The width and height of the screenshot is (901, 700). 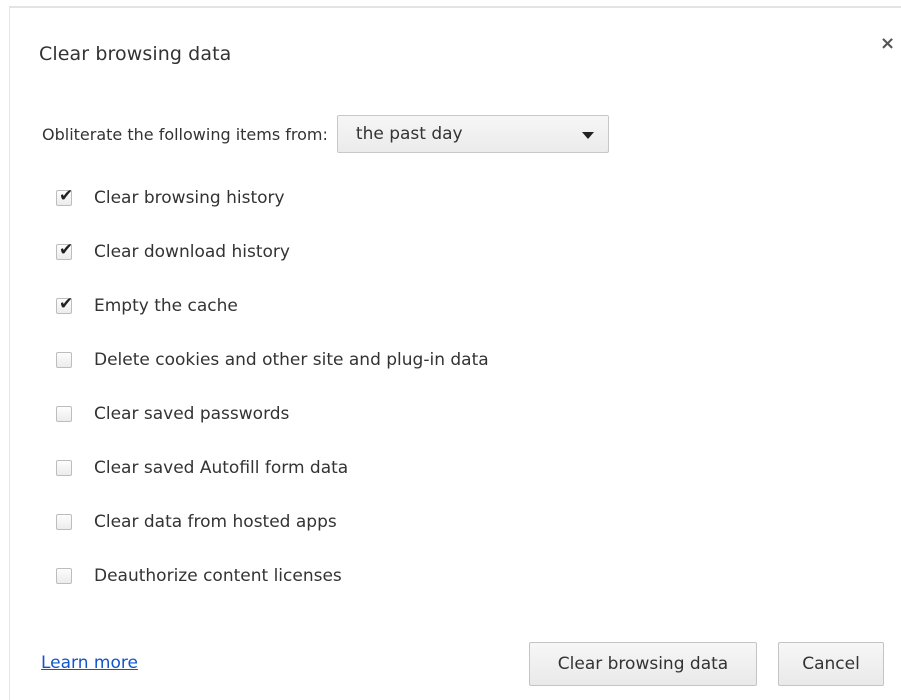 I want to click on learn-more-link: Learn more, so click(x=89, y=663).